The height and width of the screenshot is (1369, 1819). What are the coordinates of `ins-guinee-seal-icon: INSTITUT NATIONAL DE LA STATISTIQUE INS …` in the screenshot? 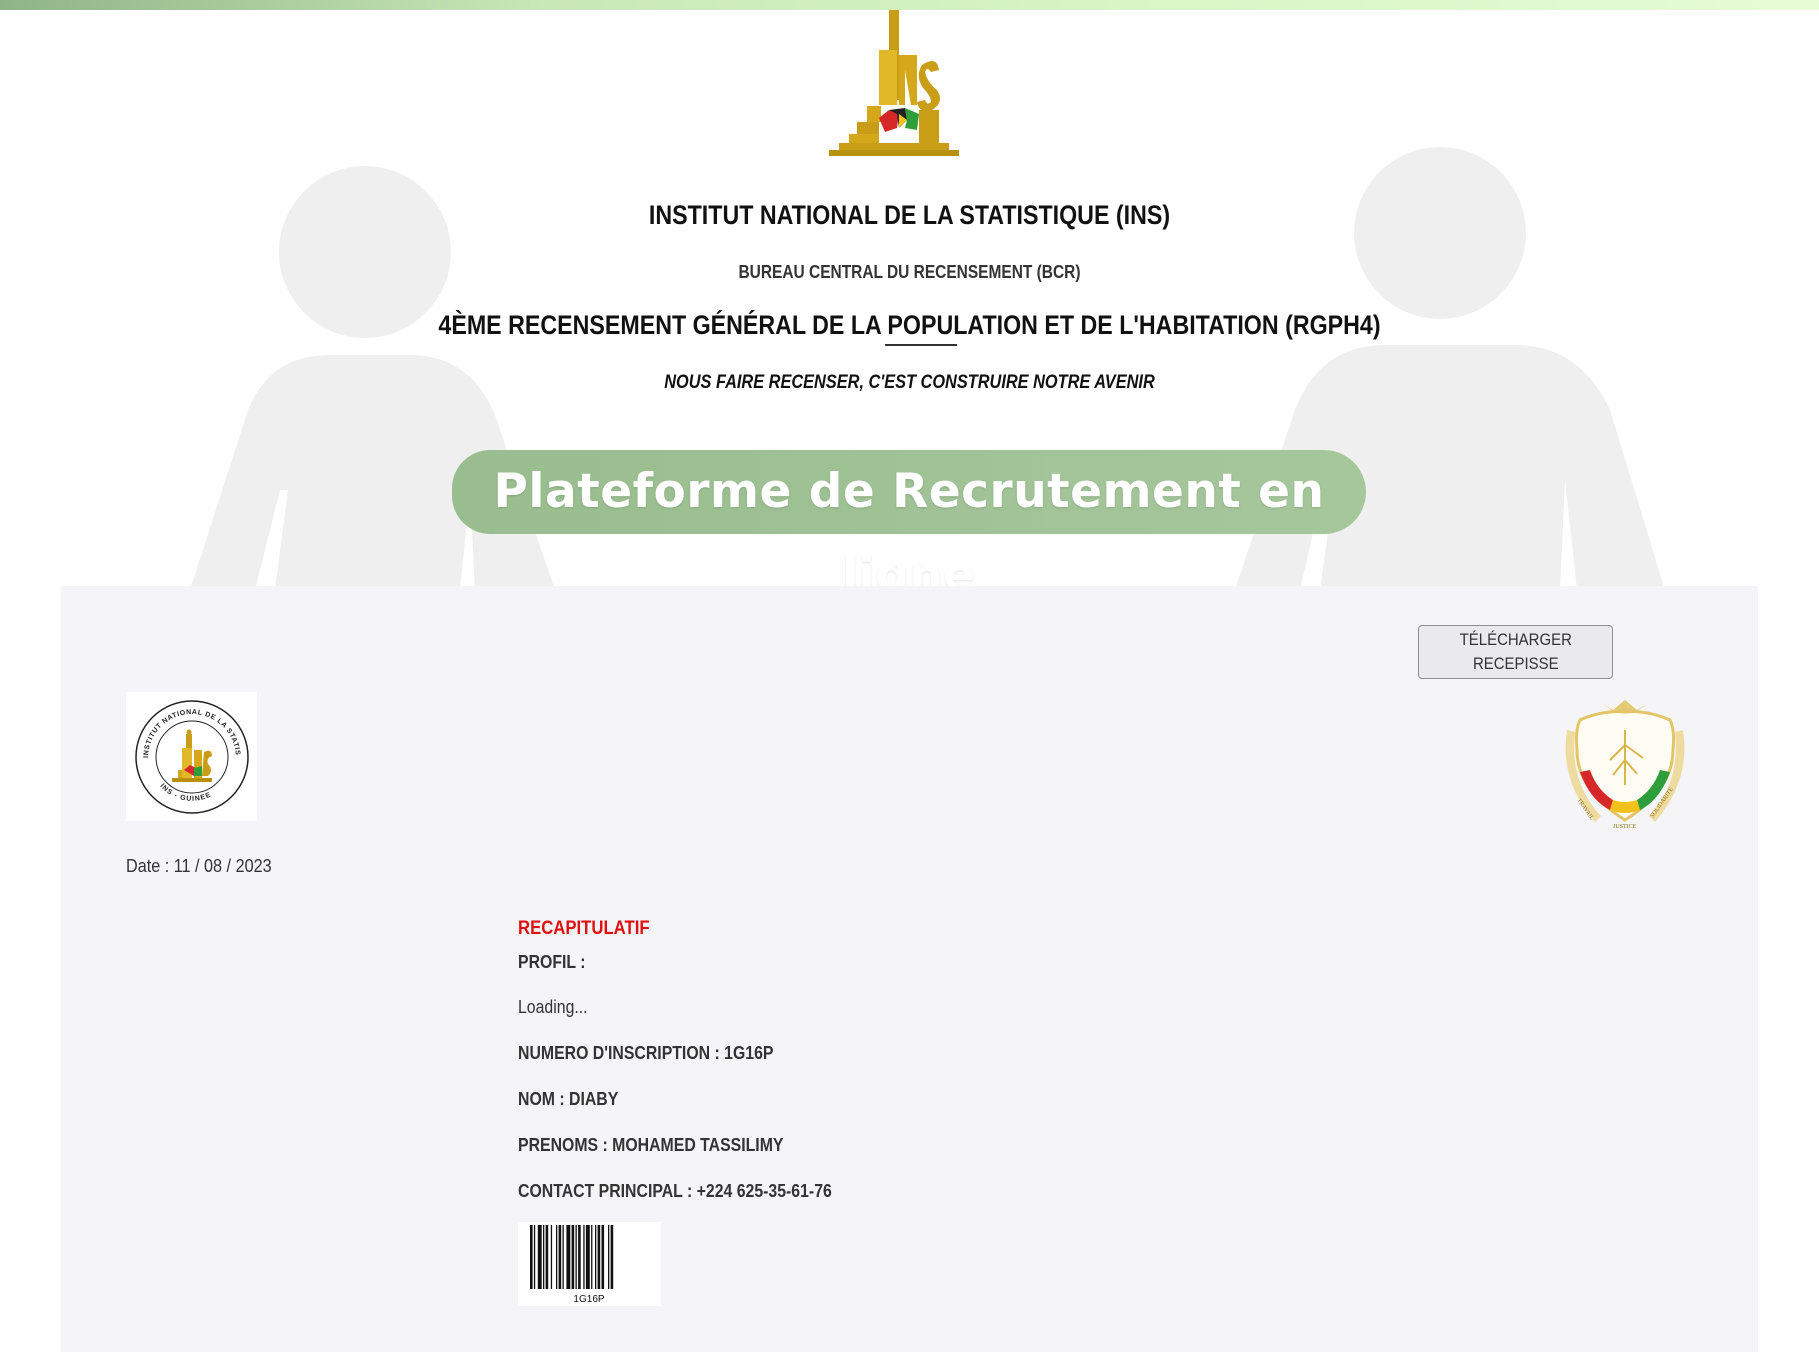 It's located at (191, 756).